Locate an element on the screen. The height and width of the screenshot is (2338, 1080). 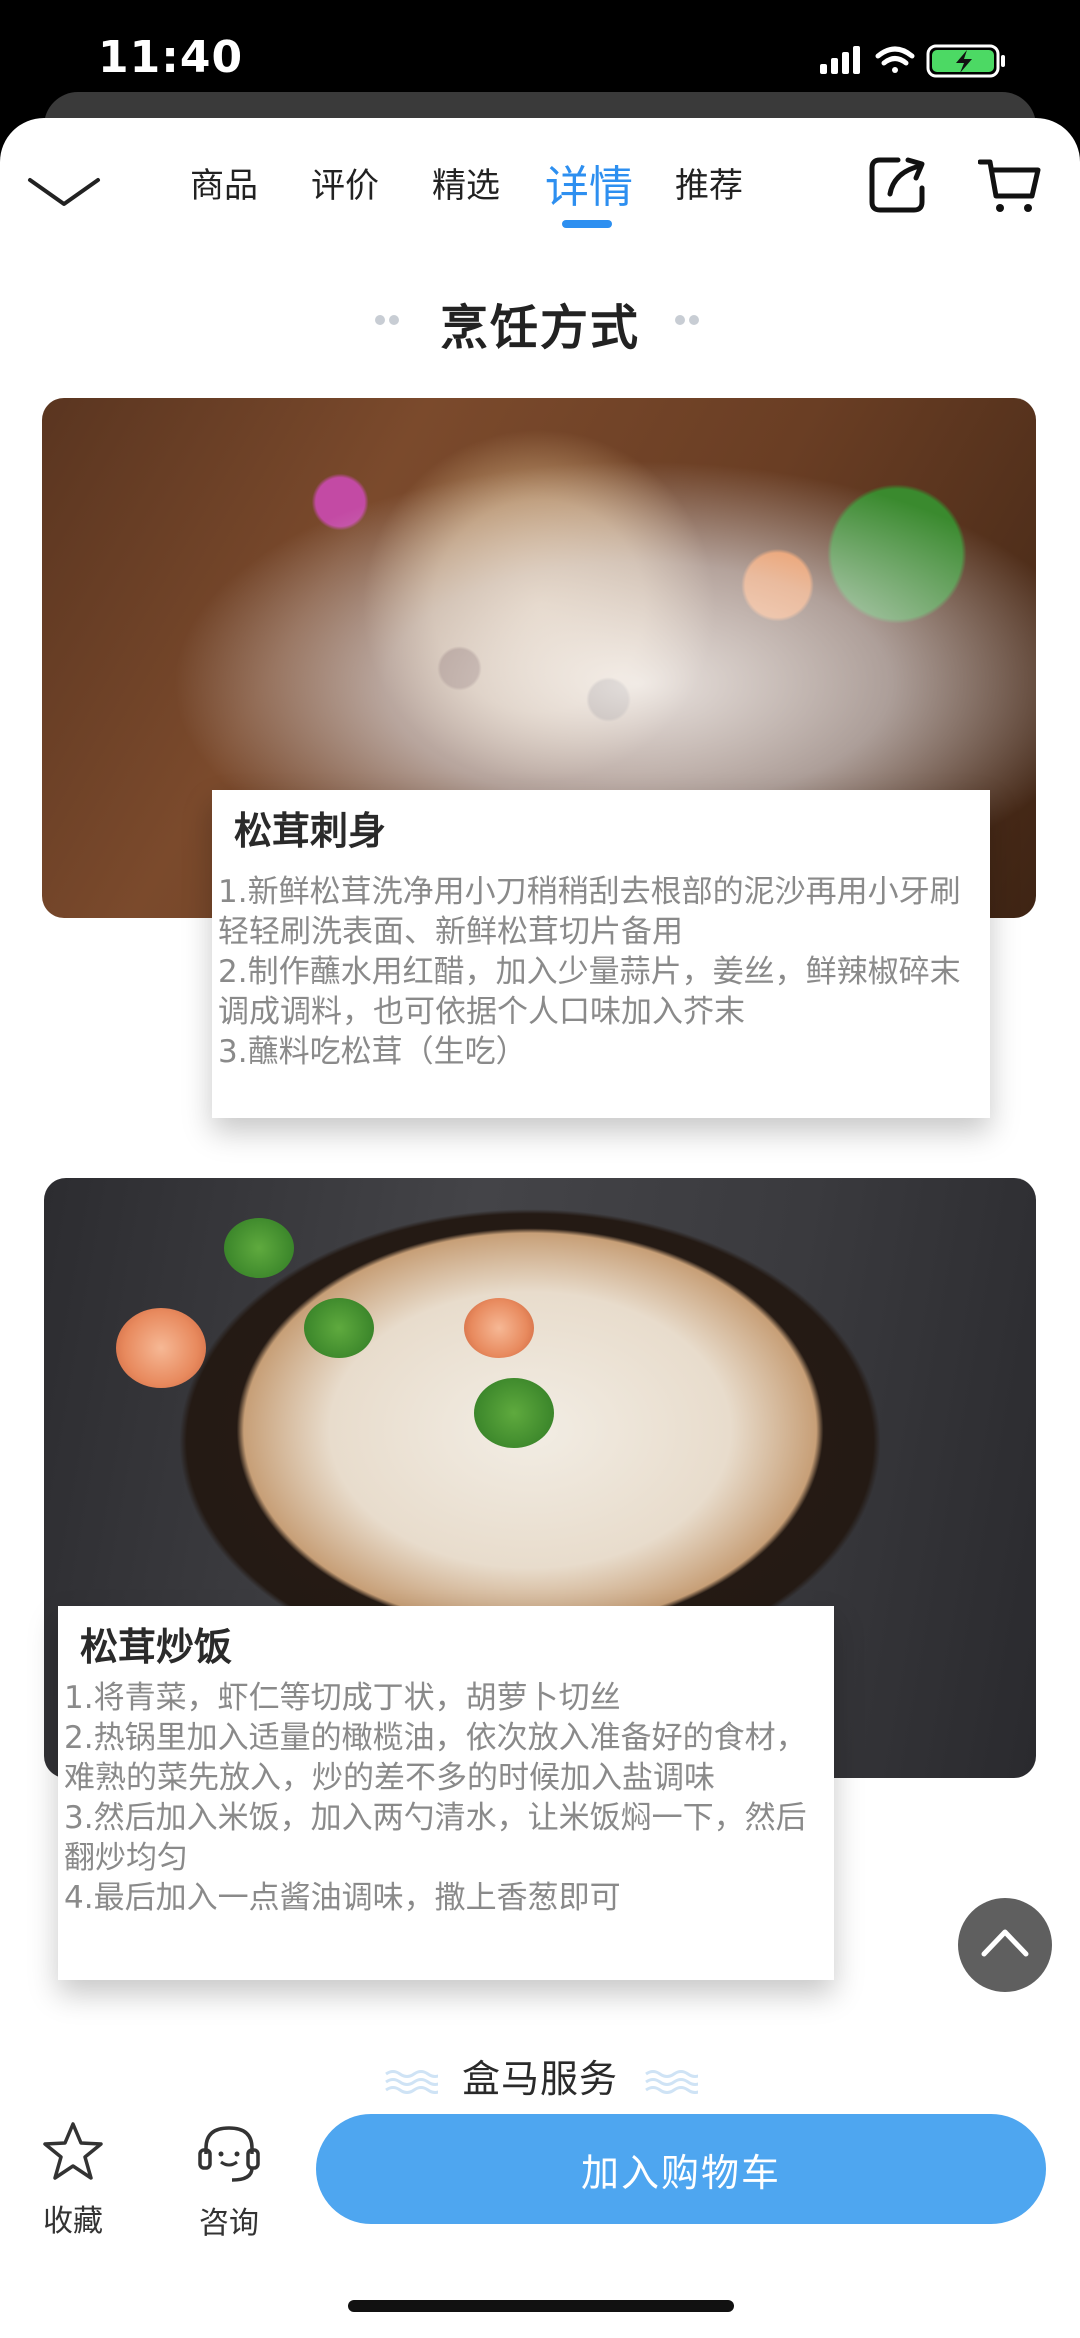
add-to-cart-button: 加入购物车 is located at coordinates (681, 2169).